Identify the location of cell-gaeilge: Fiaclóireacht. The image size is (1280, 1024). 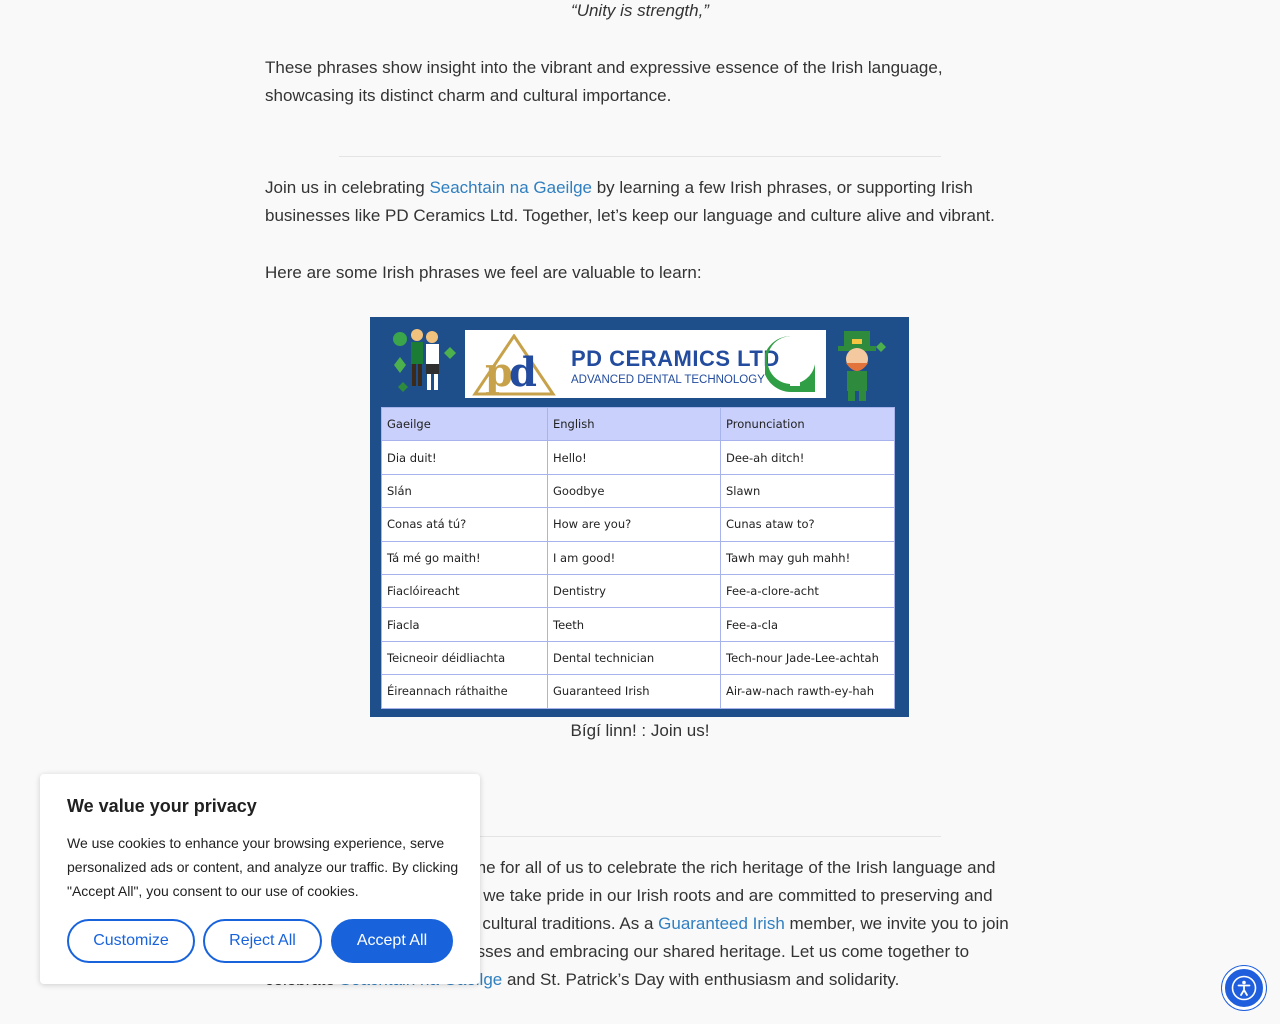
(464, 591).